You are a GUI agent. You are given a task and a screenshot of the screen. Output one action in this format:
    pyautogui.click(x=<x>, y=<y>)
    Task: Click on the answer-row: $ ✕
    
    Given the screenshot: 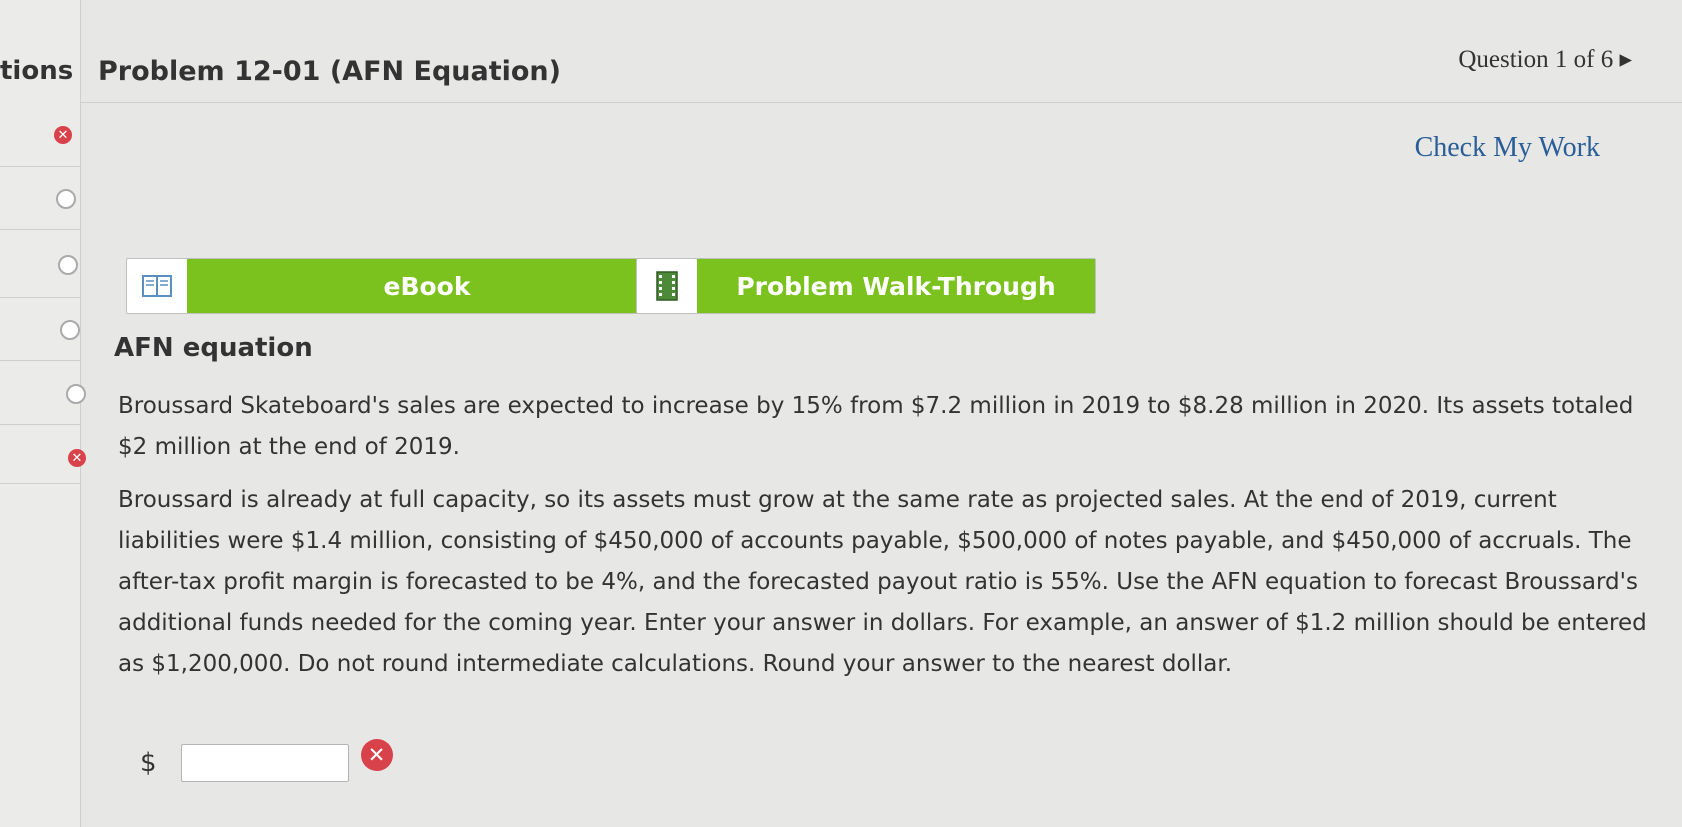 What is the action you would take?
    pyautogui.click(x=266, y=760)
    